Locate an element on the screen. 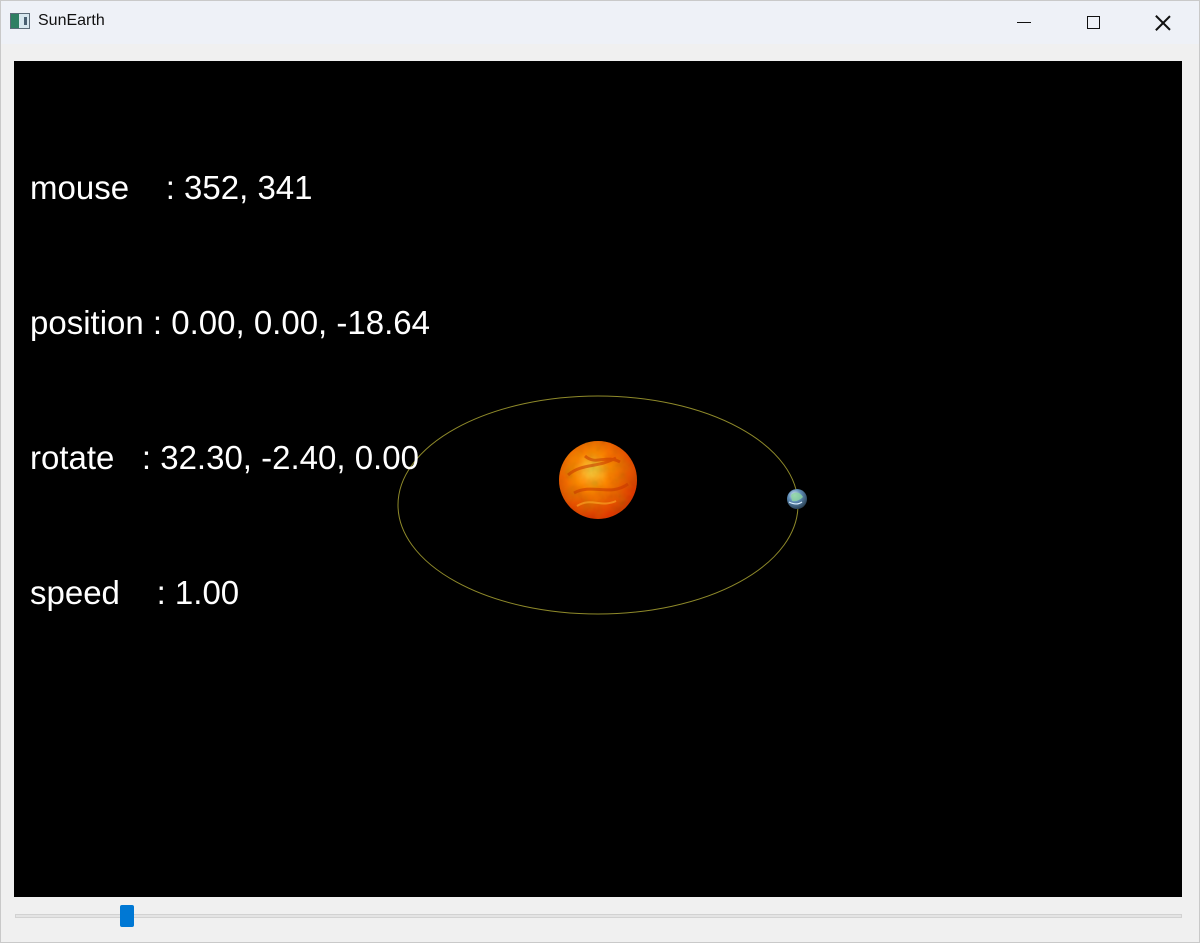  hud-mouse-readout: mouse : 352, 341 is located at coordinates (171, 187).